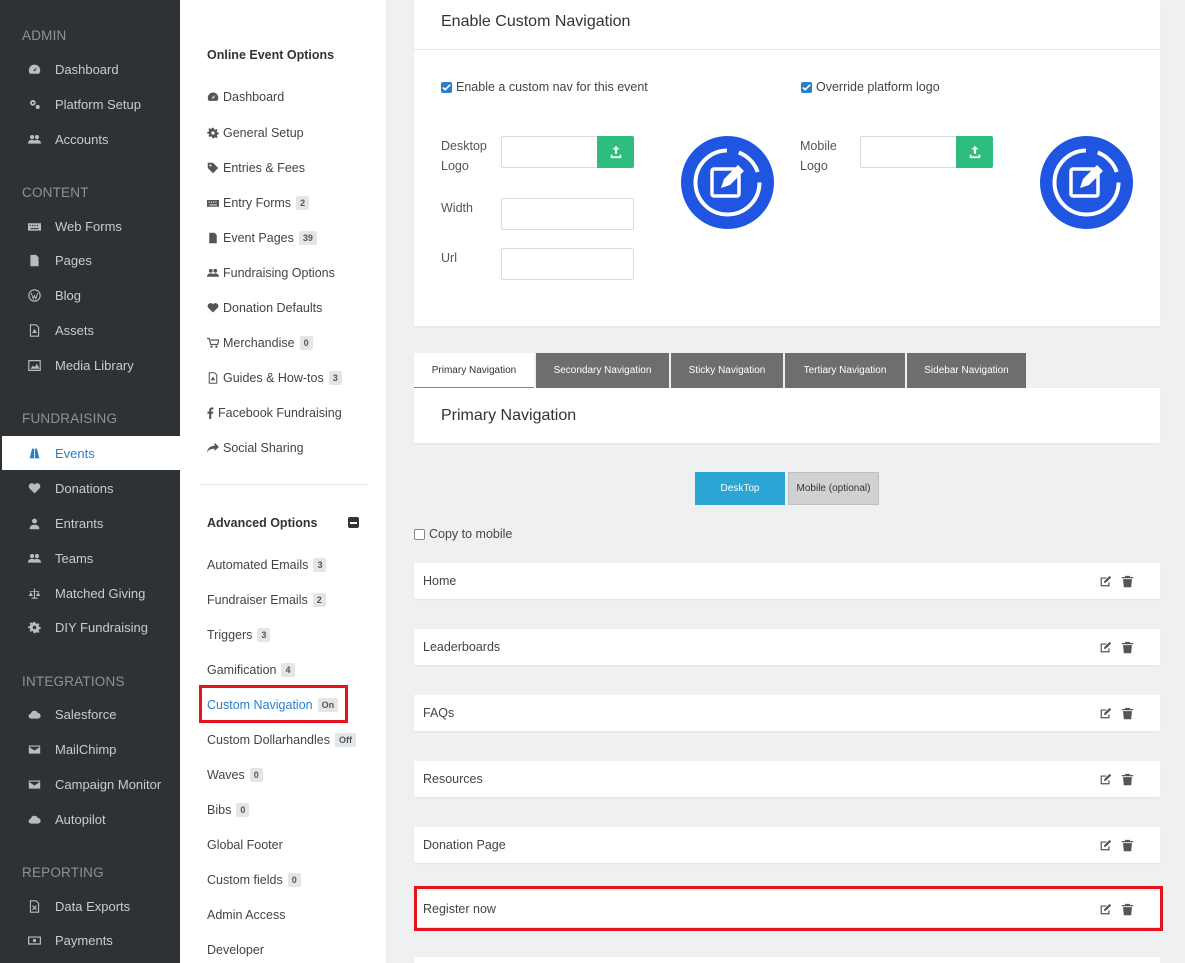  I want to click on option-label: Facebook Fundraising, so click(280, 413).